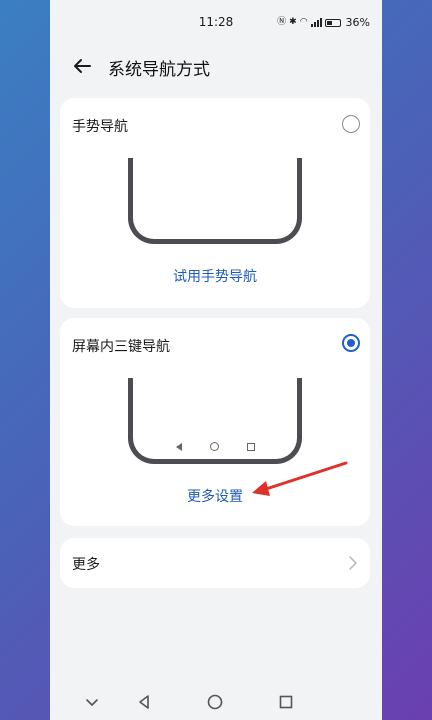  I want to click on preview-nav-keys, so click(215, 446).